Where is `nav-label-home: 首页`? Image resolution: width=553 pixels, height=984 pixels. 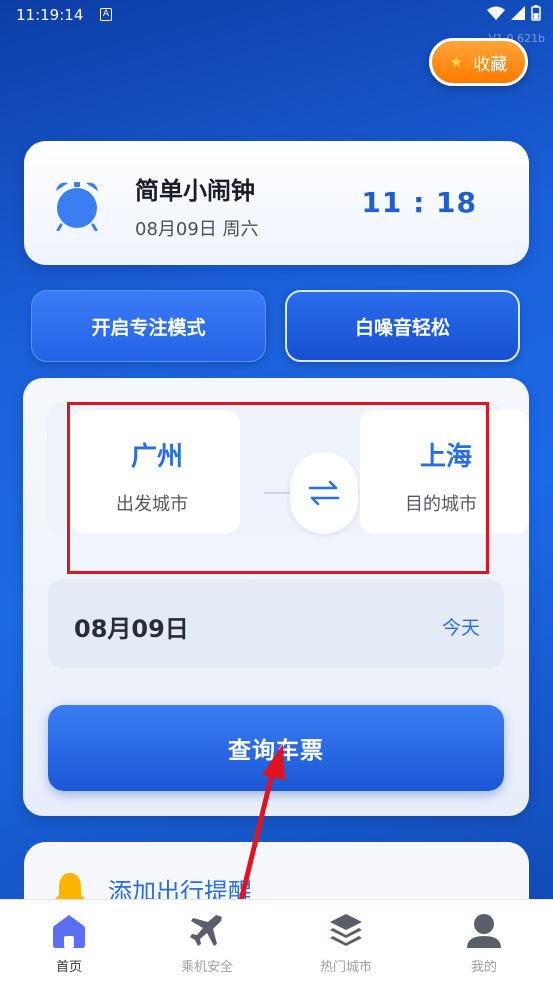 nav-label-home: 首页 is located at coordinates (68, 967).